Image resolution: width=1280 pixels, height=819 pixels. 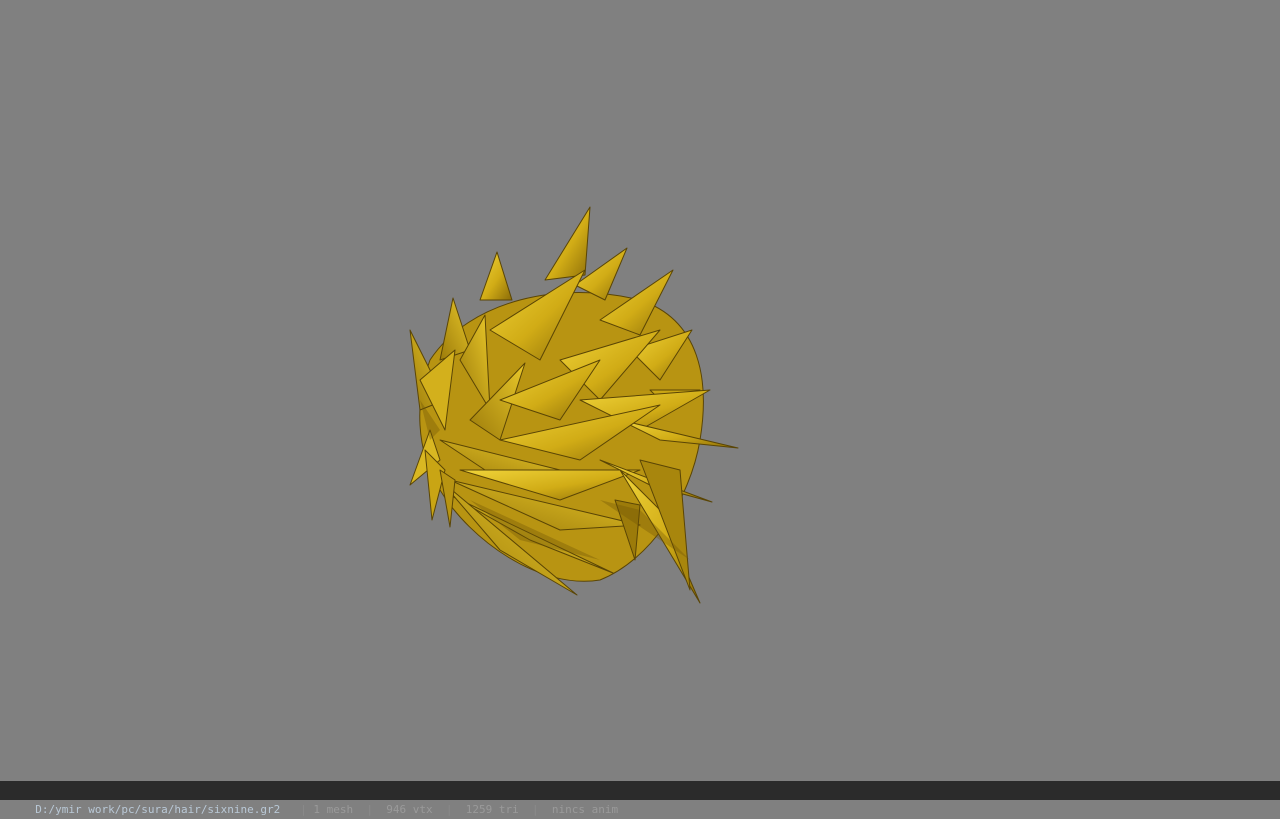 I want to click on hair-model, so click(x=574, y=405).